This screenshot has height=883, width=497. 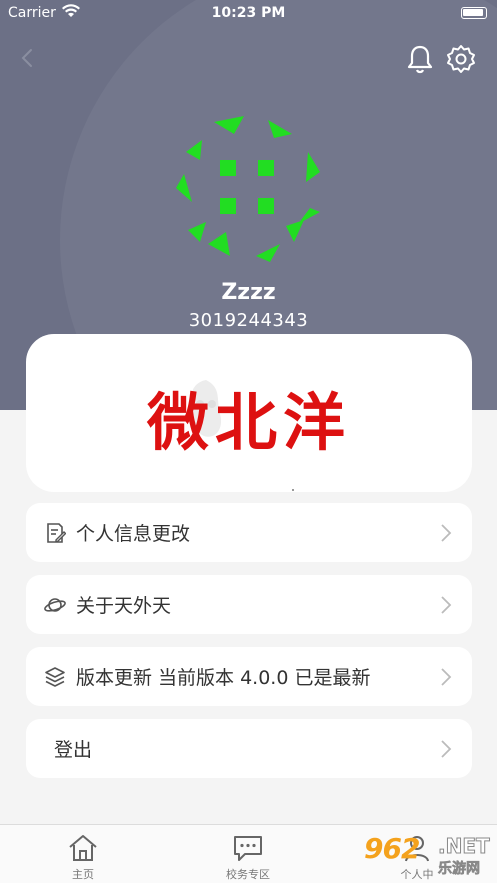 I want to click on tab-campus-affairs: 校务专区, so click(x=248, y=857).